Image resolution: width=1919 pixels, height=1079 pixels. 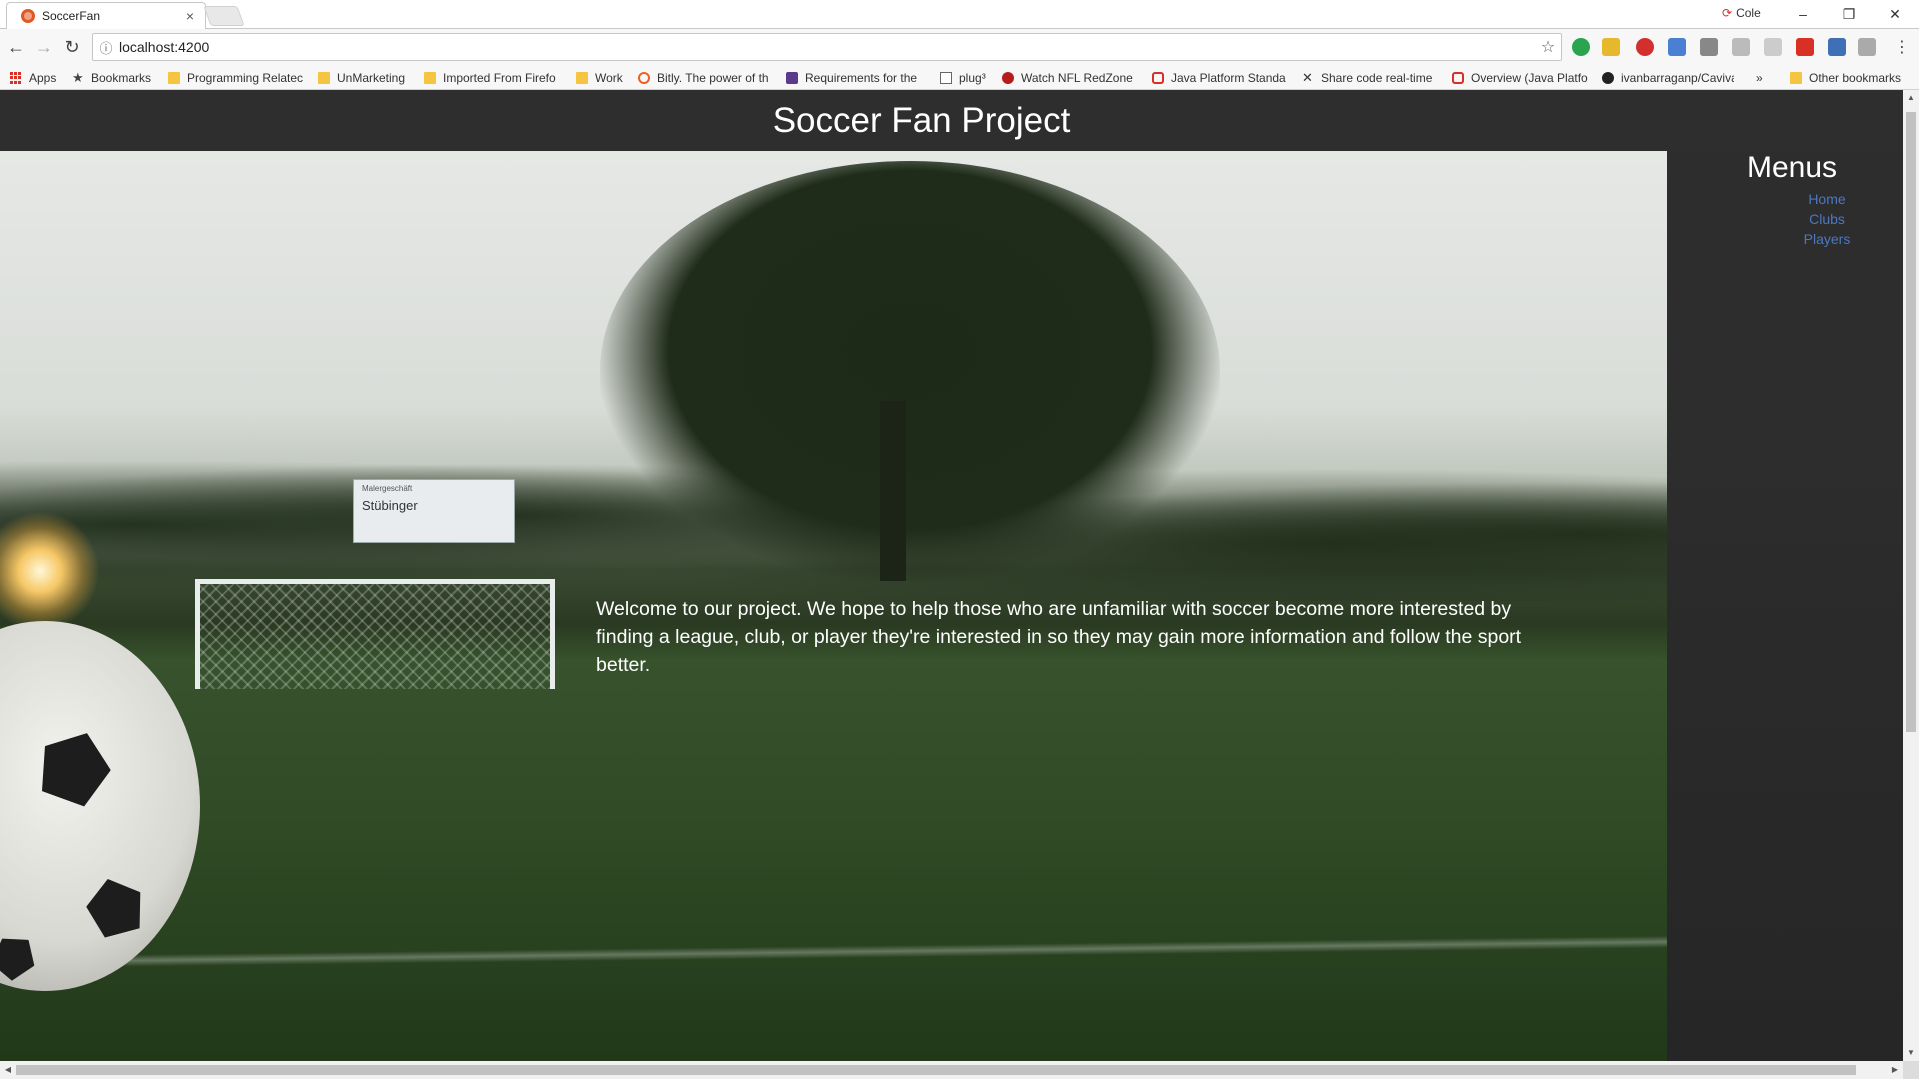 I want to click on redzone-icon, so click(x=1008, y=78).